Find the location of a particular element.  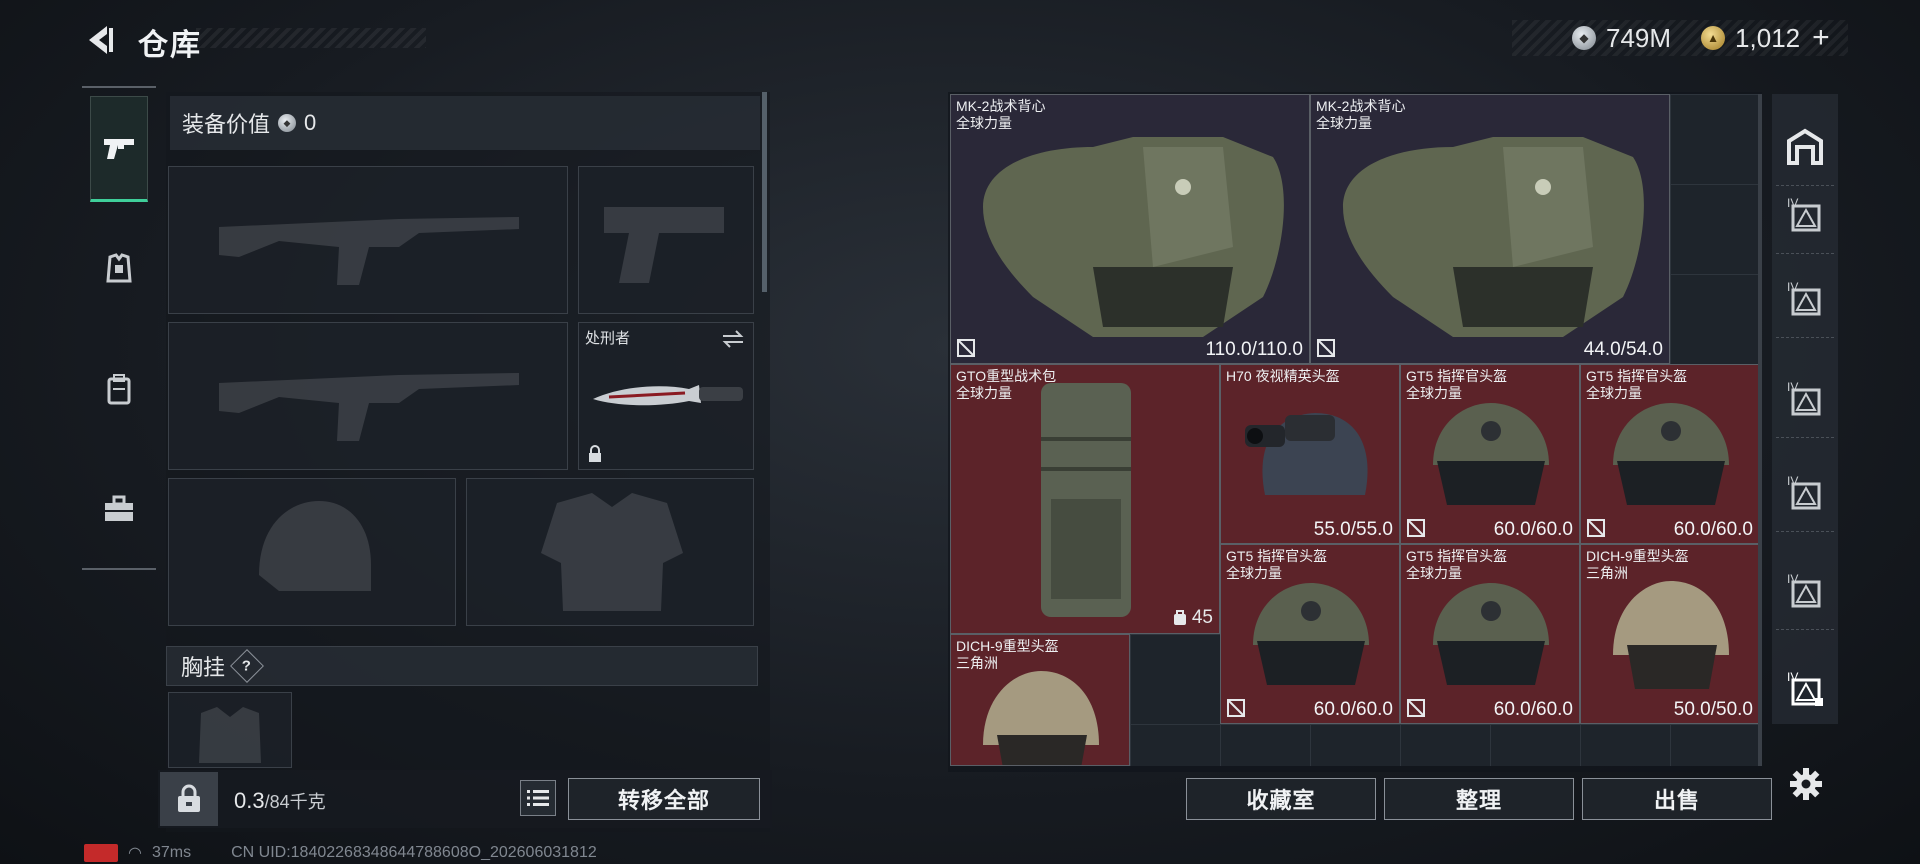

storage-tab-page-5: IV is located at coordinates (1805, 590).